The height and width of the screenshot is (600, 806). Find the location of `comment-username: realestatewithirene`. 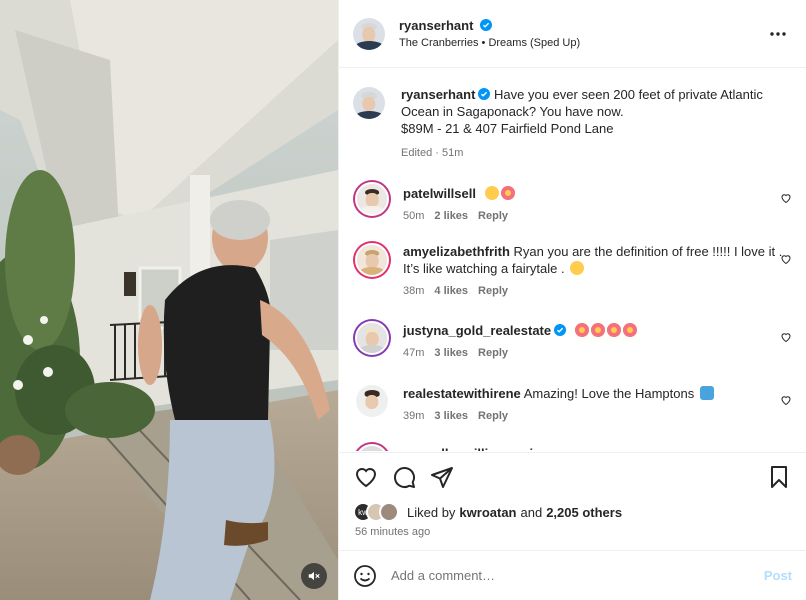

comment-username: realestatewithirene is located at coordinates (462, 393).